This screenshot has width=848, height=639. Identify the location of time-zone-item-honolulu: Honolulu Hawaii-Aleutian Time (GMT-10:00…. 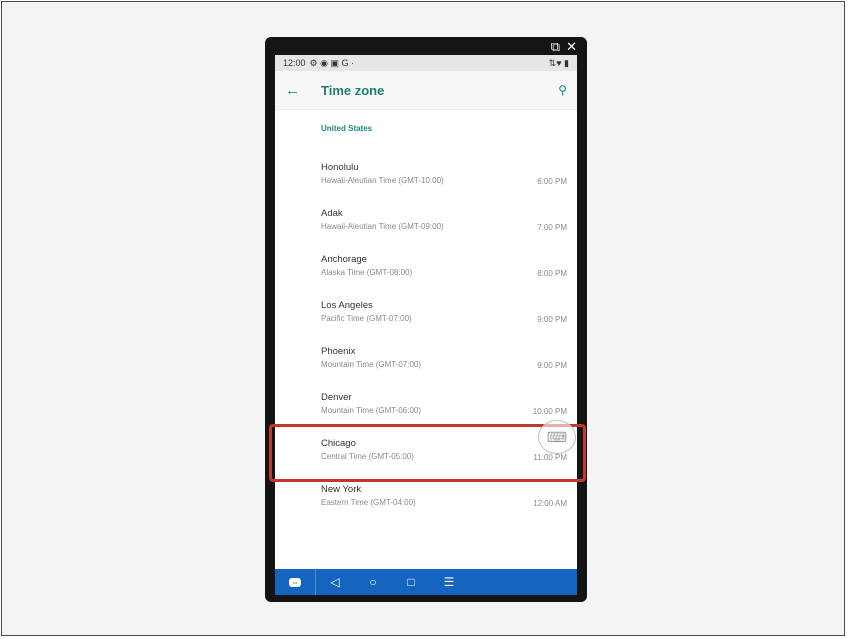
(426, 183).